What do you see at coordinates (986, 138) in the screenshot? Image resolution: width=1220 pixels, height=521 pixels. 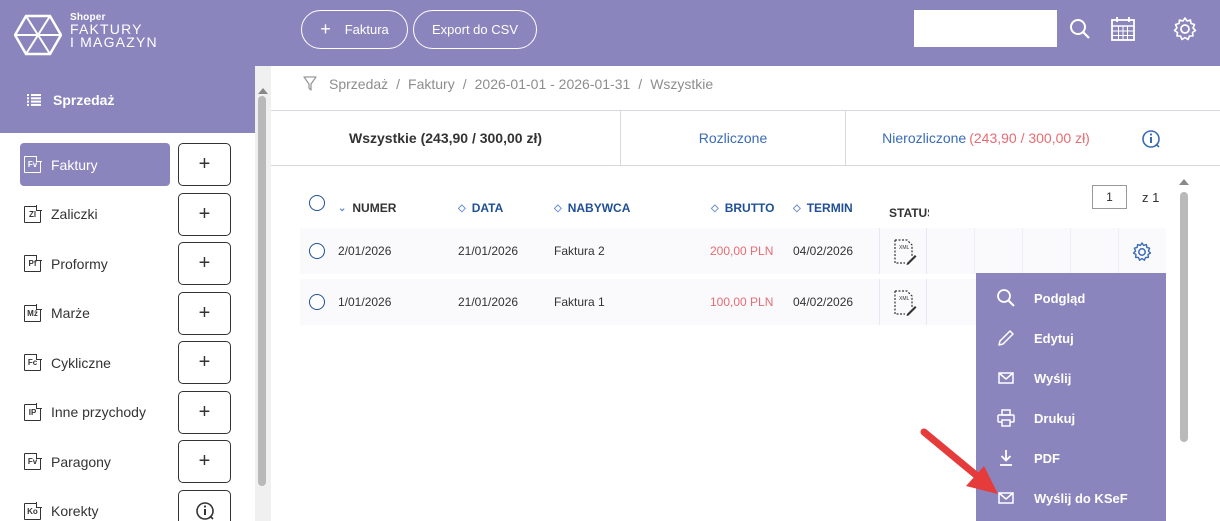 I see `tab-nierozliczone: Nierozliczone (243,90 / 300,00 zł)` at bounding box center [986, 138].